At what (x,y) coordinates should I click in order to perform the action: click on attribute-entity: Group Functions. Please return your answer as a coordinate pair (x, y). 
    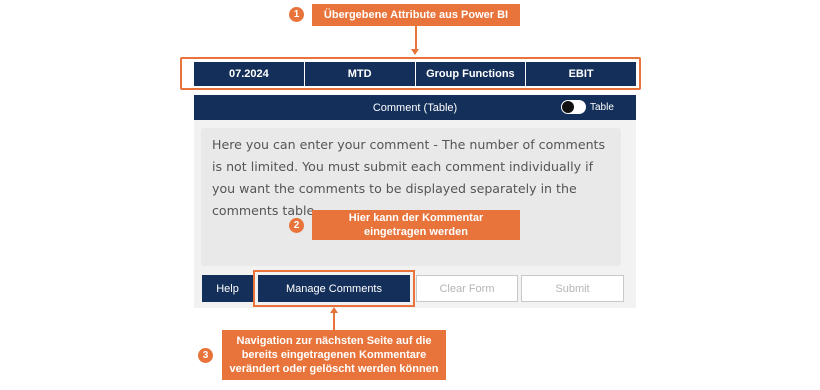
    Looking at the image, I should click on (471, 74).